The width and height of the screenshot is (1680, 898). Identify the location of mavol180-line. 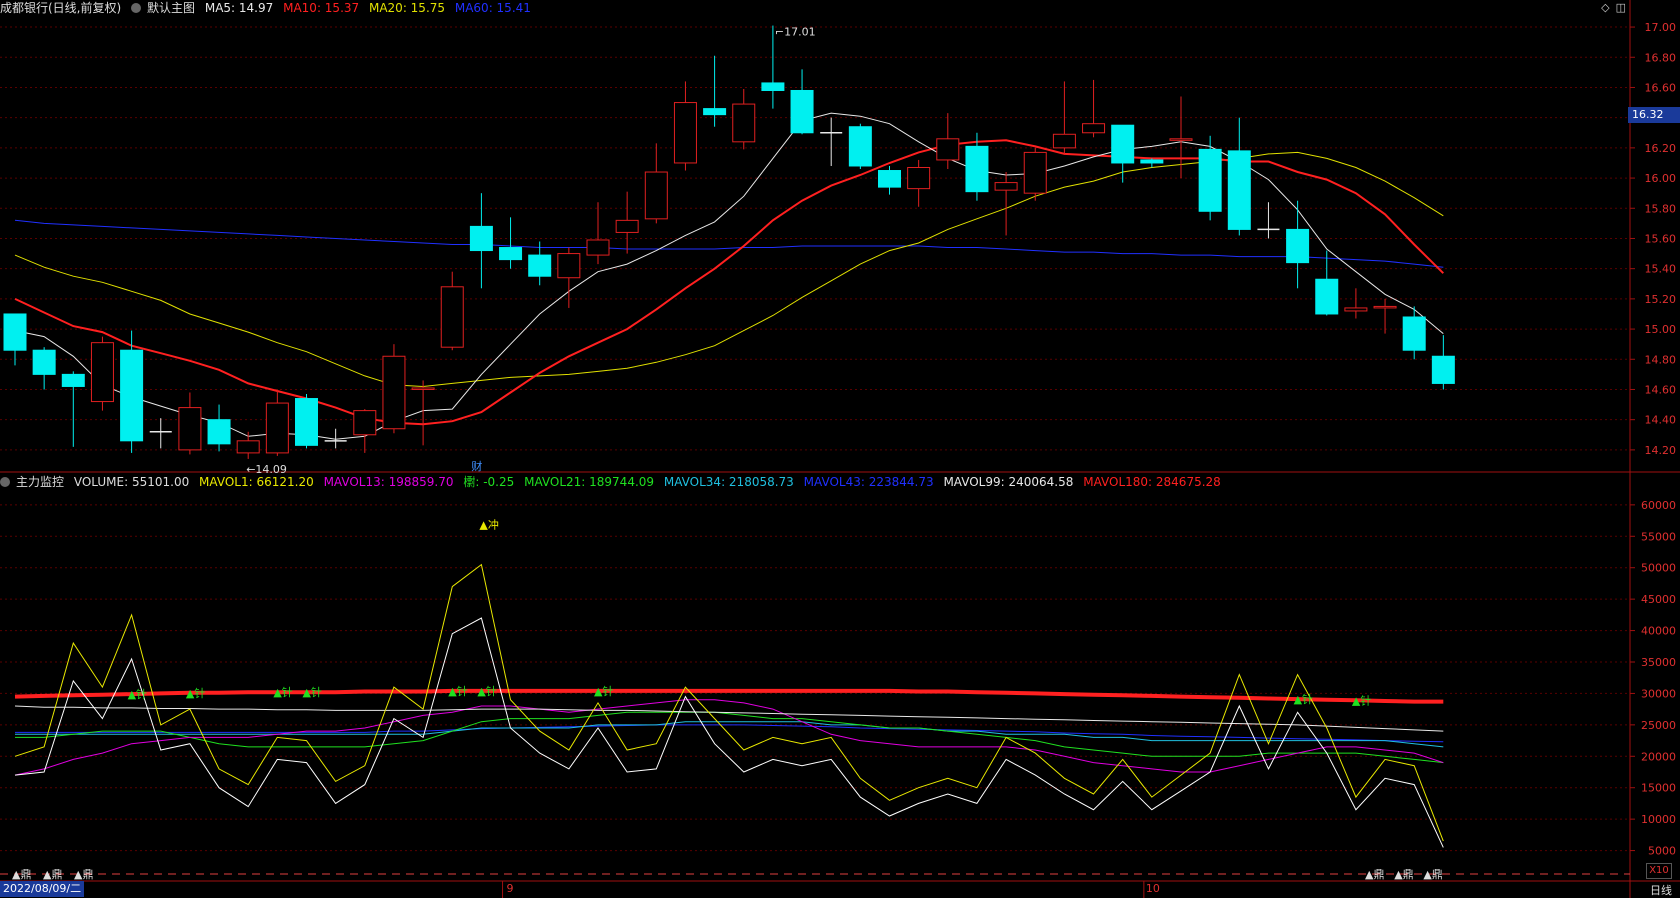
(729, 696).